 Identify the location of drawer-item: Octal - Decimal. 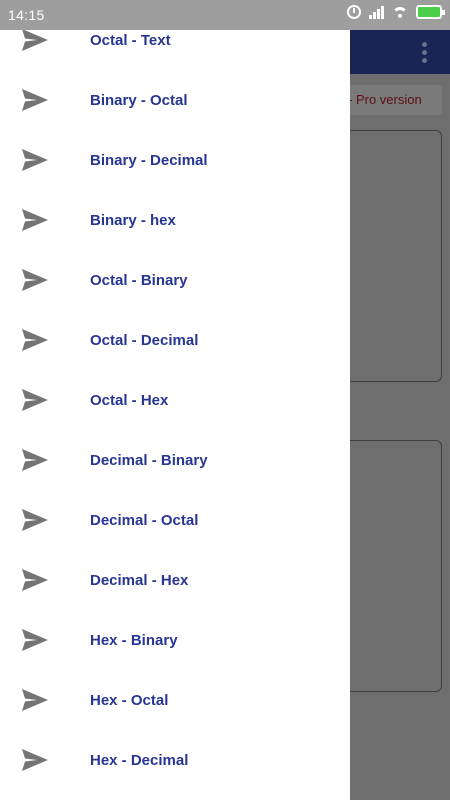
(175, 340).